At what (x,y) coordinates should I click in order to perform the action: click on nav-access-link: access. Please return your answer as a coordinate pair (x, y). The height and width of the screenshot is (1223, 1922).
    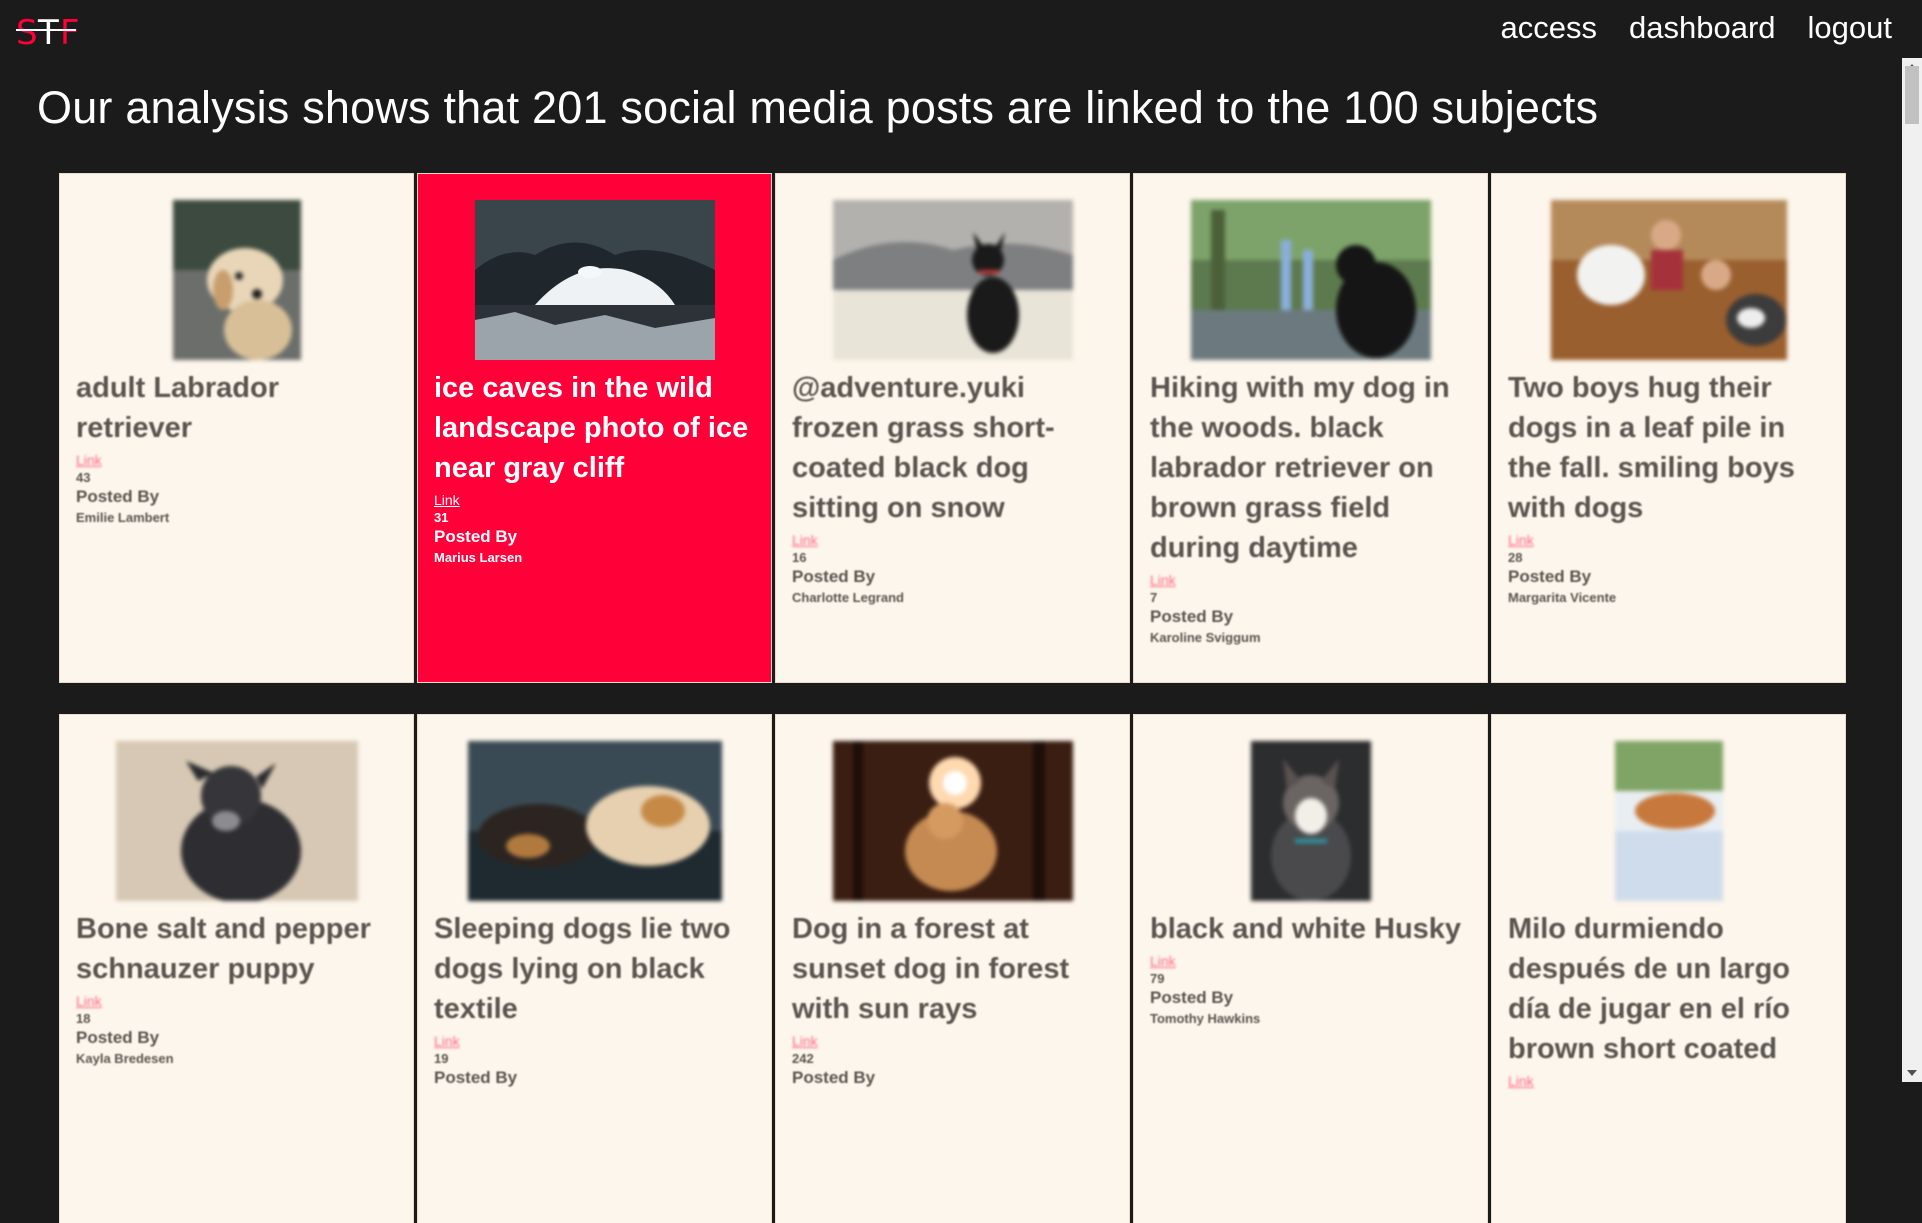
    Looking at the image, I should click on (1549, 28).